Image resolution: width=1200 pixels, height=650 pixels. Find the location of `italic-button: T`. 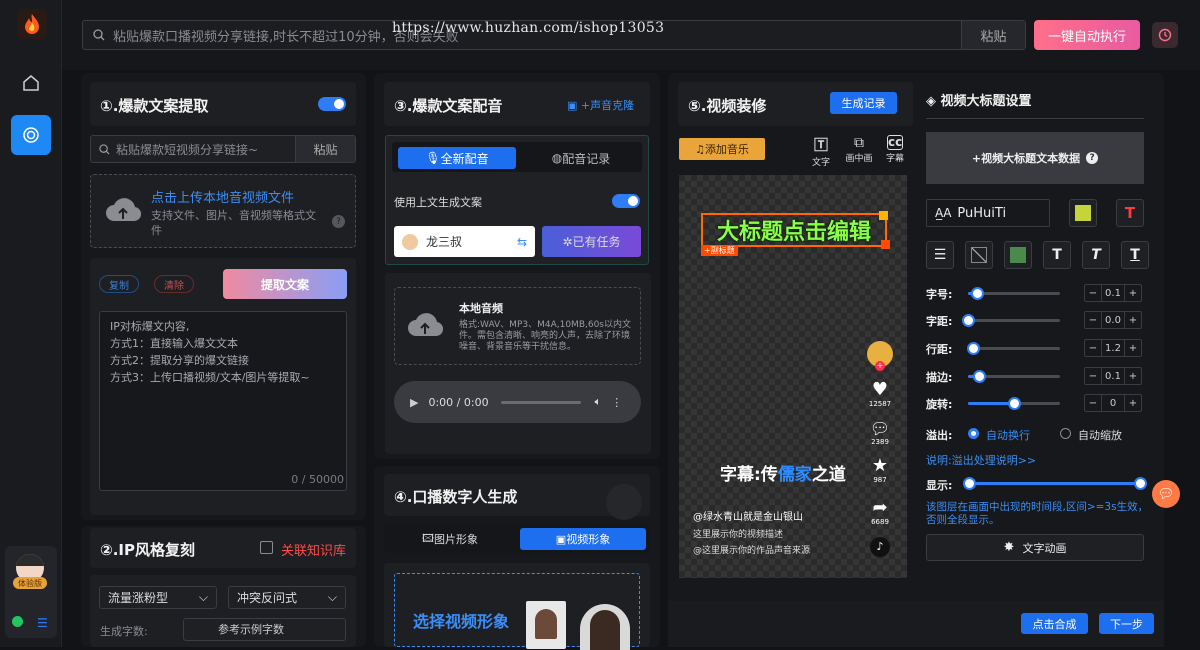

italic-button: T is located at coordinates (1096, 255).